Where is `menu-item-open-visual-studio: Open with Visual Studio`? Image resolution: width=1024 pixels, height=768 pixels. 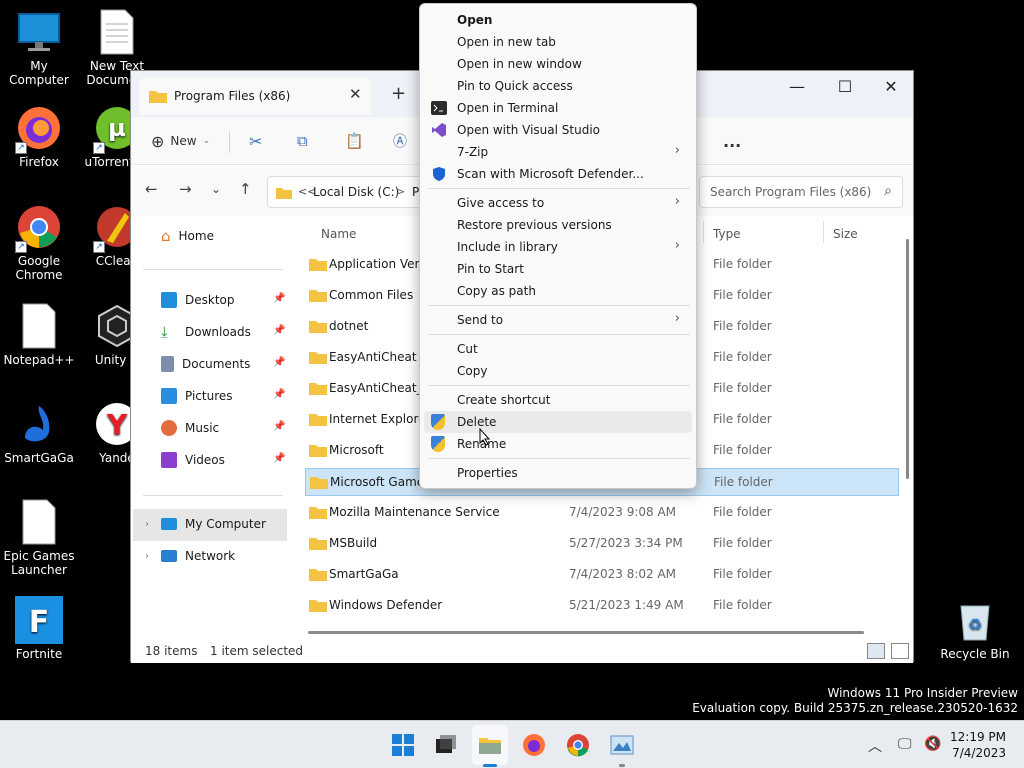 menu-item-open-visual-studio: Open with Visual Studio is located at coordinates (558, 130).